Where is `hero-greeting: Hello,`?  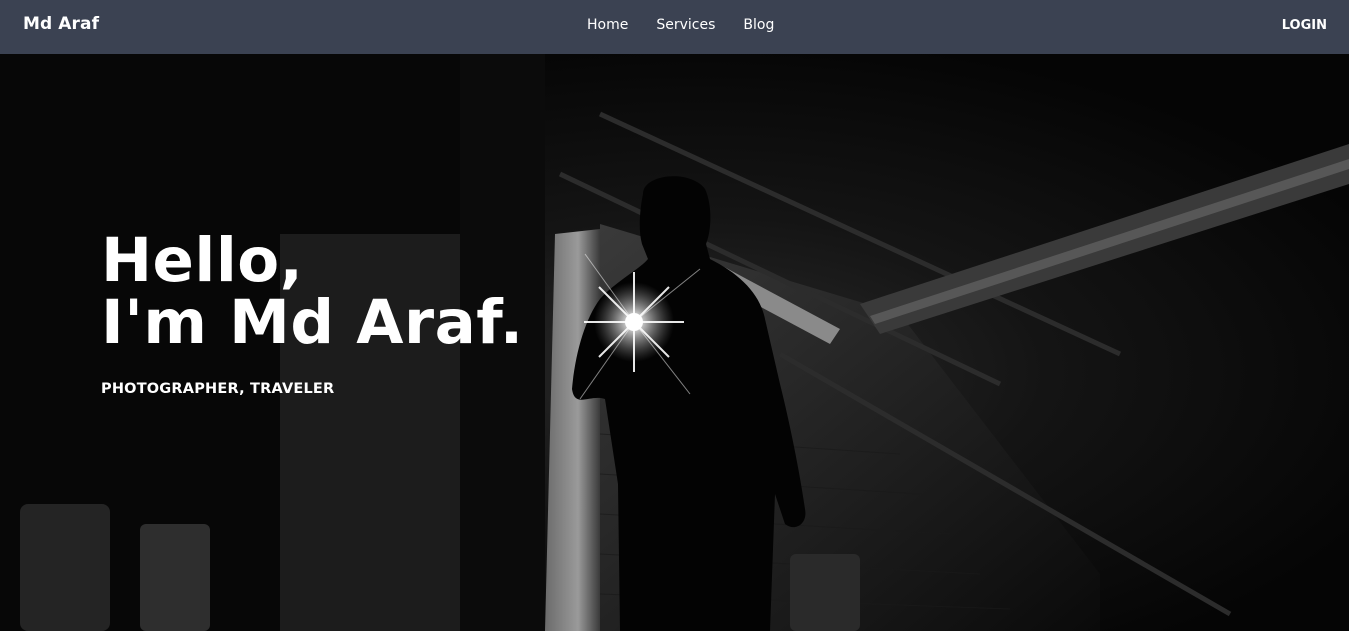
hero-greeting: Hello, is located at coordinates (202, 260).